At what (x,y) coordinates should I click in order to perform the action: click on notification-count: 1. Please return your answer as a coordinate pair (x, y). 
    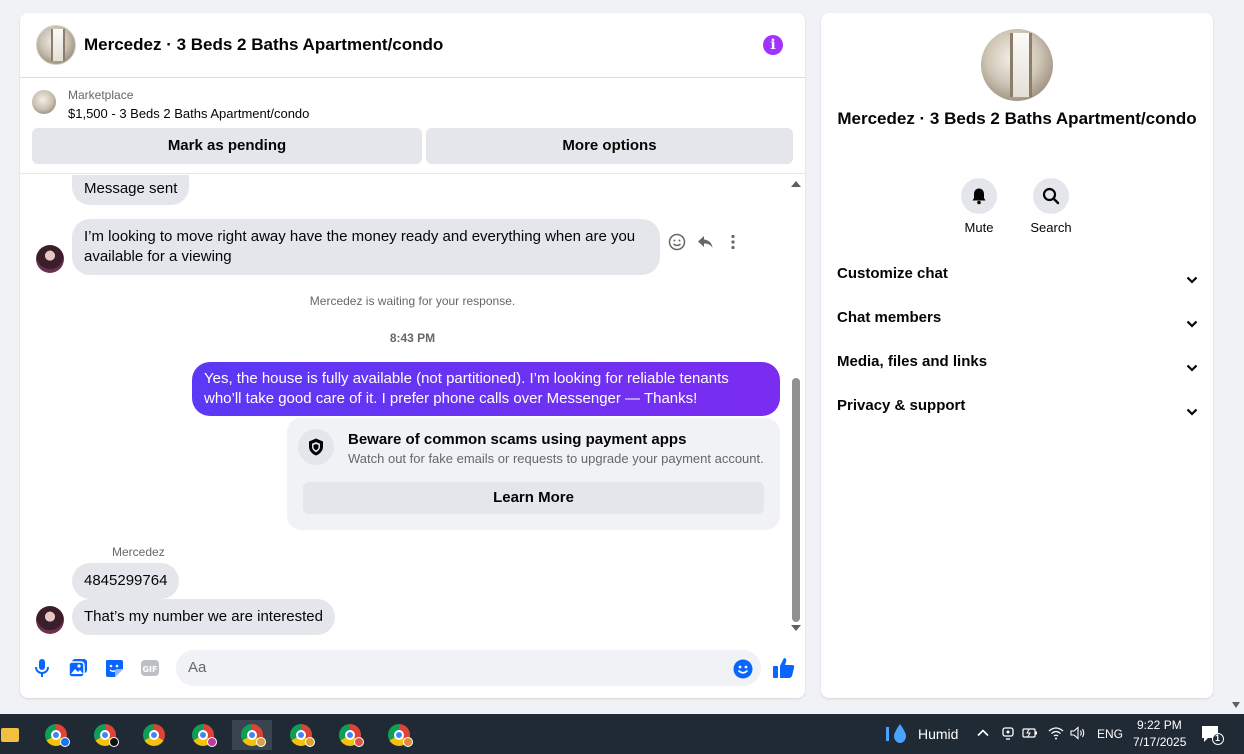
    Looking at the image, I should click on (1218, 738).